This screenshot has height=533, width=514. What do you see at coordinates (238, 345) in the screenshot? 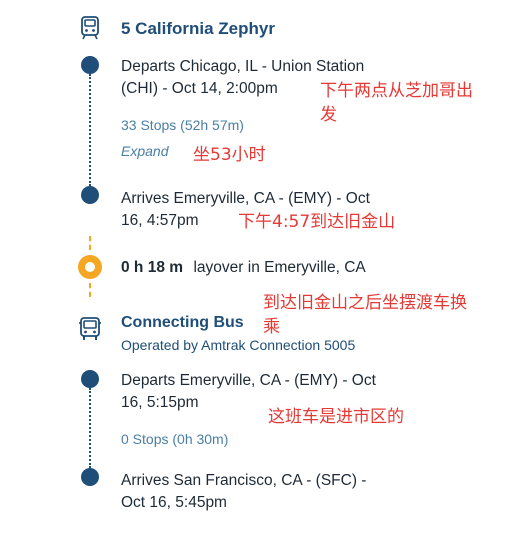
I see `bus-operator: Operated by Amtrak Connection 5005` at bounding box center [238, 345].